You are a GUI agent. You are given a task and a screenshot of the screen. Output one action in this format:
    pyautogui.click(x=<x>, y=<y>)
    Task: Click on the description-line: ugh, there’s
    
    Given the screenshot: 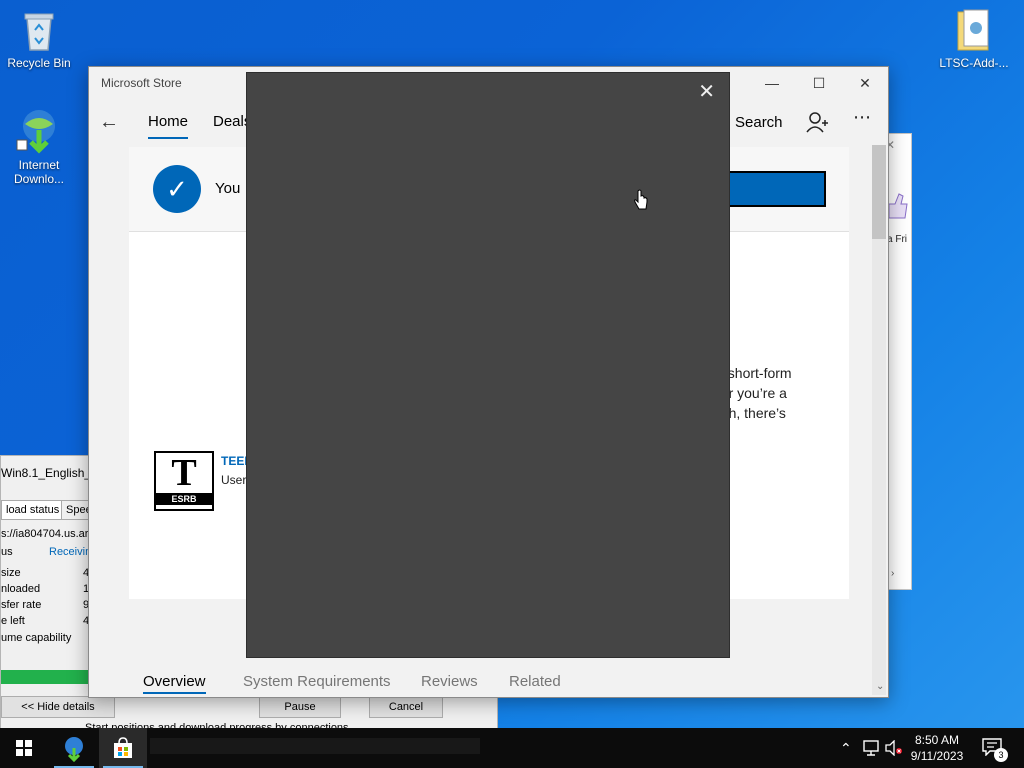 What is the action you would take?
    pyautogui.click(x=749, y=413)
    